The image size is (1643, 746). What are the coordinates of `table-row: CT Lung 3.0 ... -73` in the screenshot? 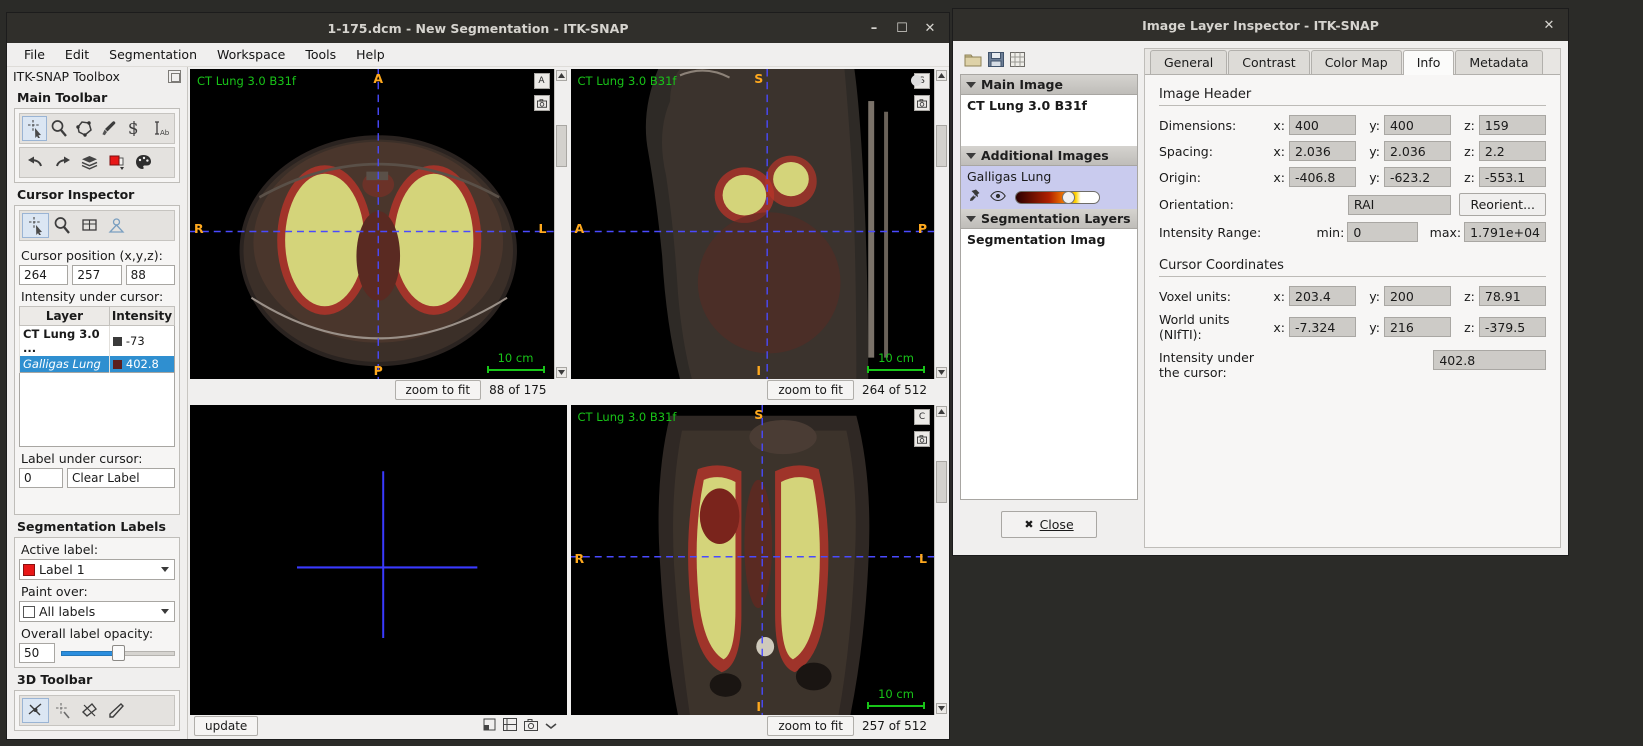 It's located at (97, 340).